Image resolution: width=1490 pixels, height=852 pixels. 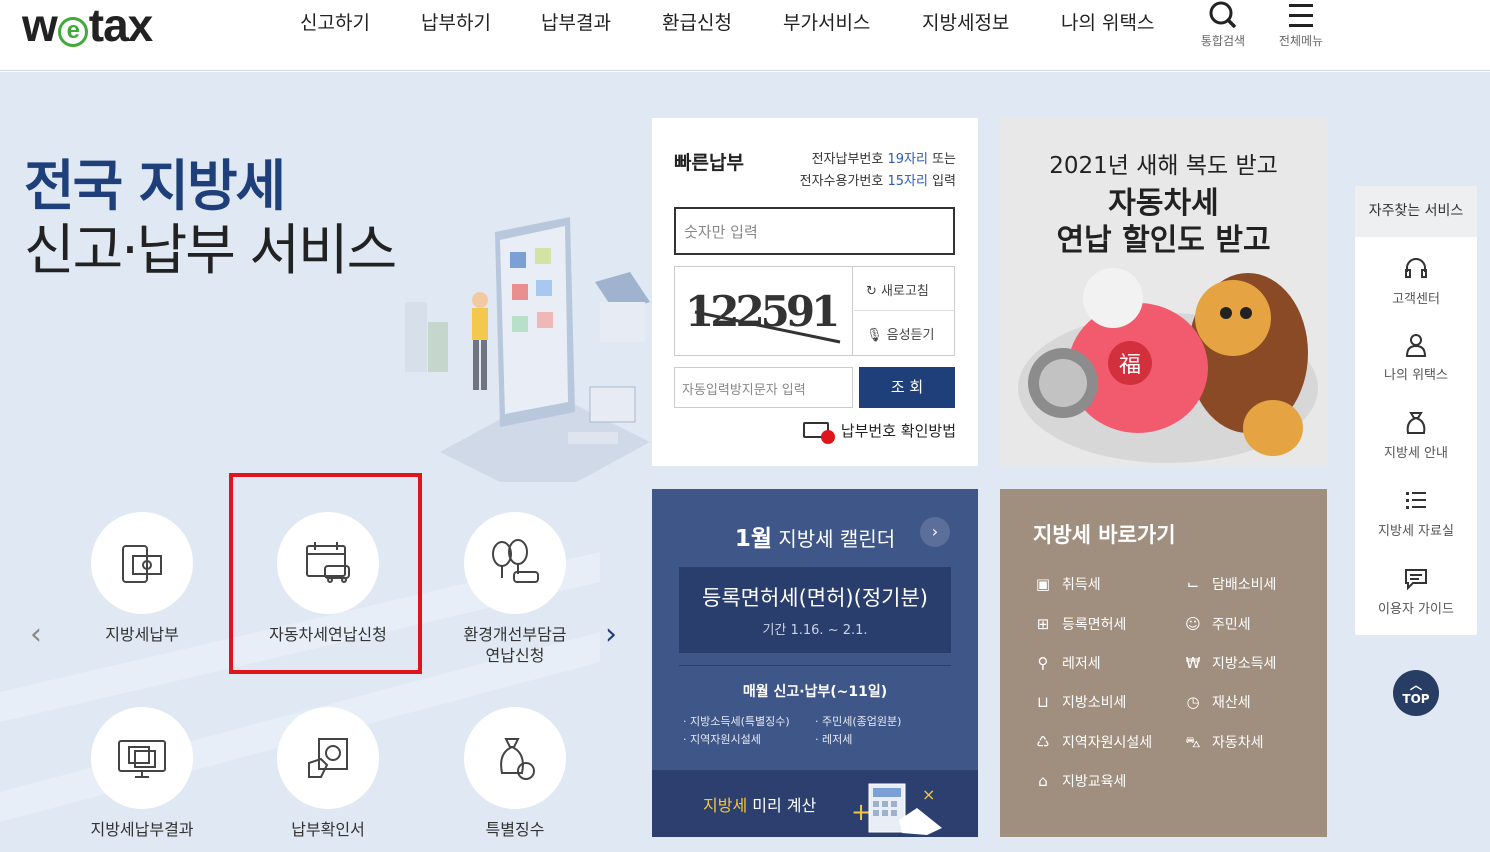 What do you see at coordinates (858, 721) in the screenshot?
I see `calendar-item: · 주민세(종업원분)` at bounding box center [858, 721].